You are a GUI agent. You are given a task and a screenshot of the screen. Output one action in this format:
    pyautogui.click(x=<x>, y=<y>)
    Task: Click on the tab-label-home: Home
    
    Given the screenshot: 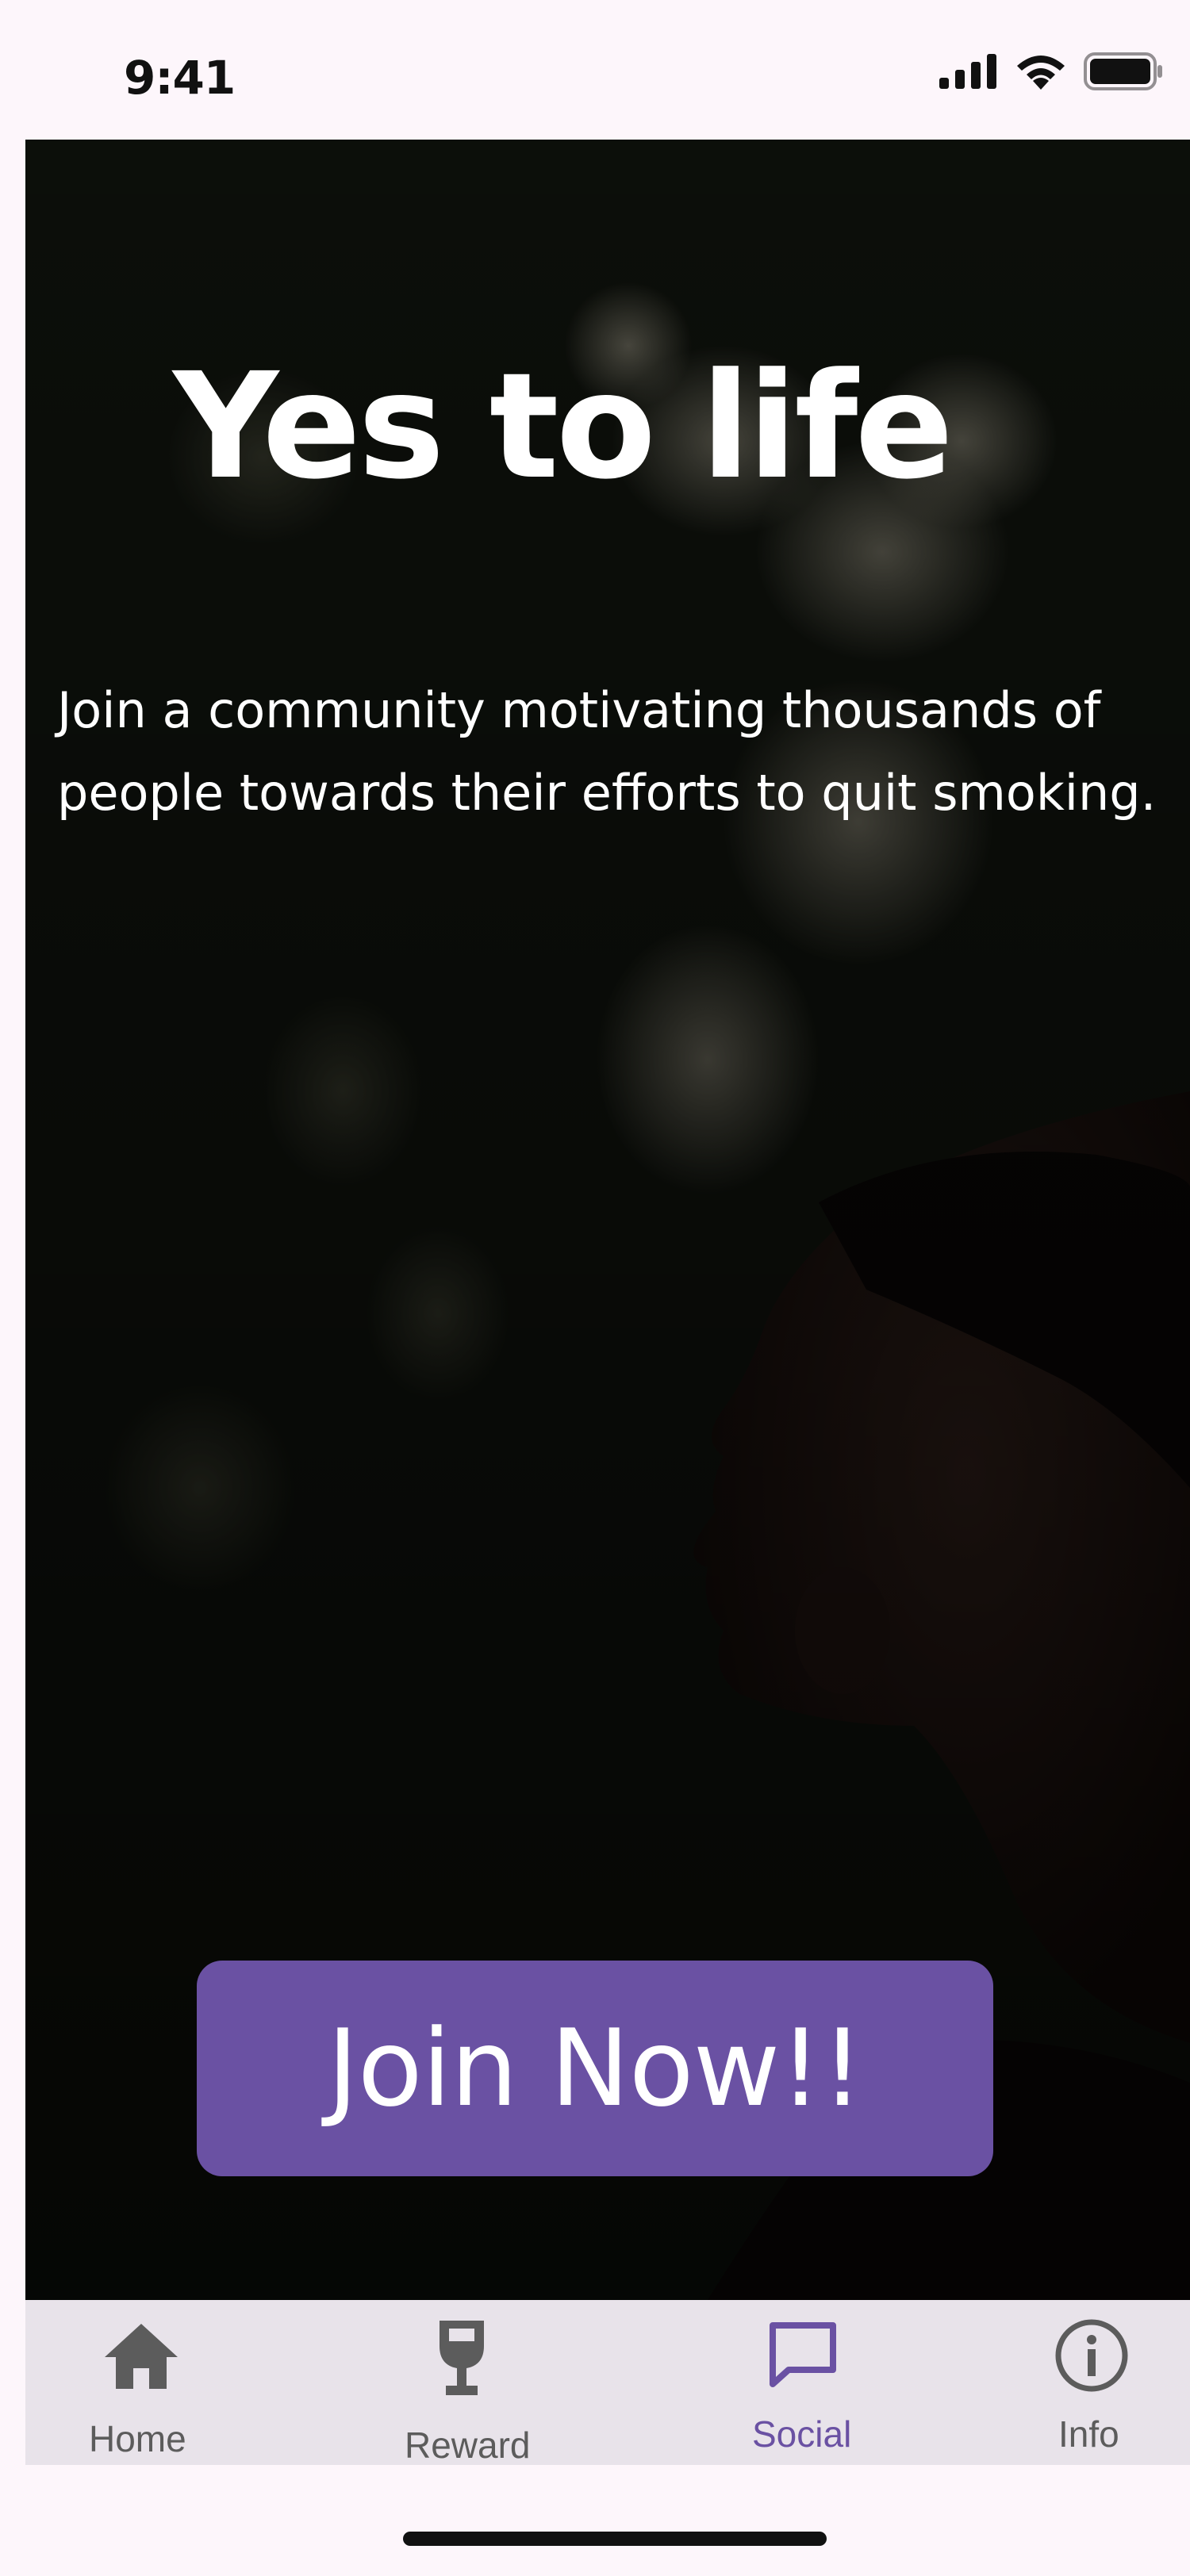 What is the action you would take?
    pyautogui.click(x=137, y=2439)
    